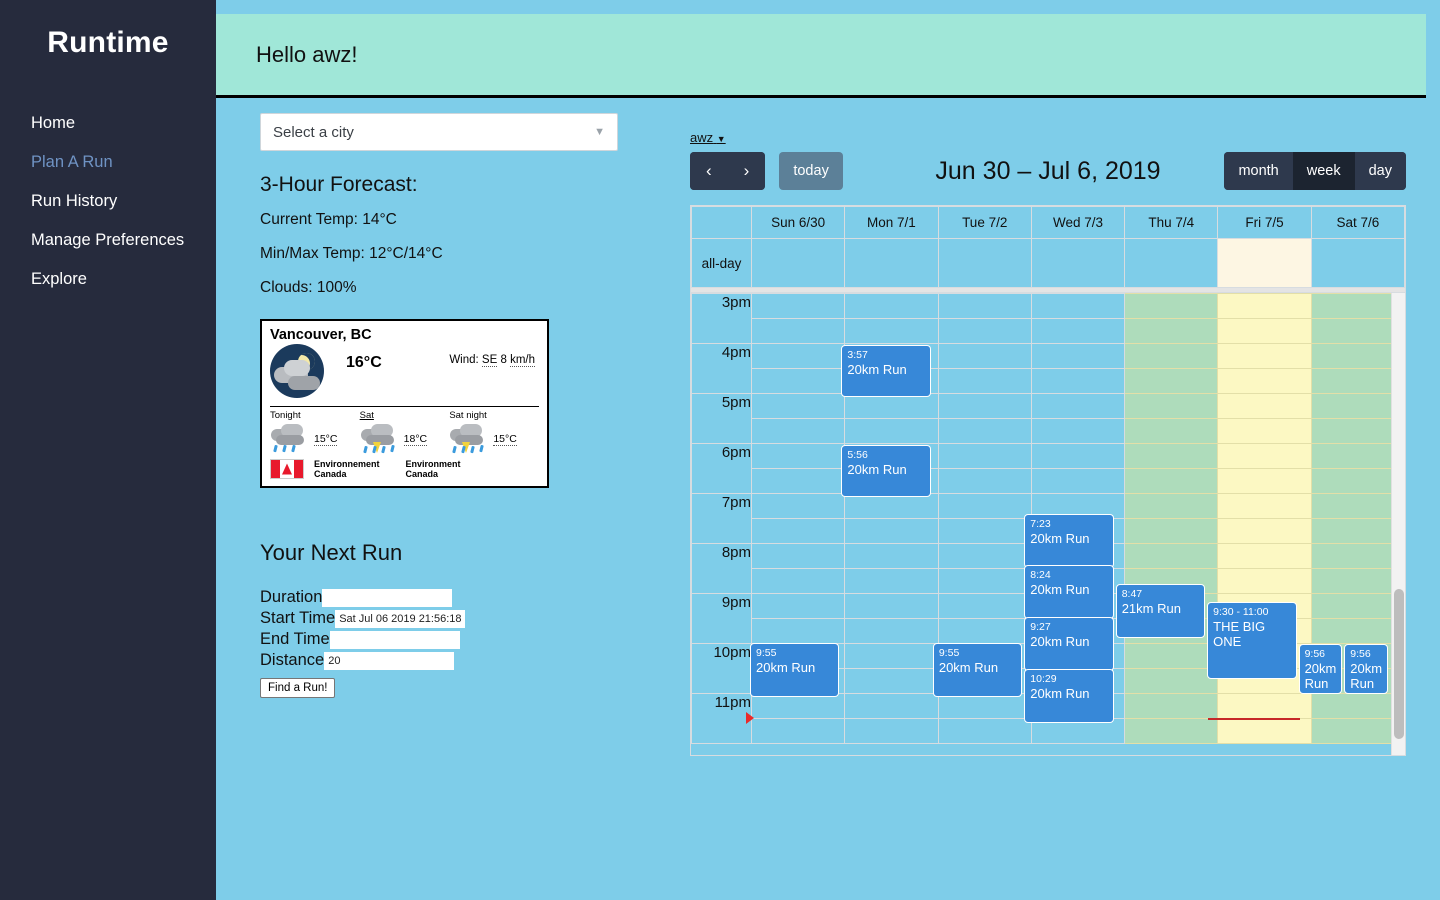  What do you see at coordinates (1380, 171) in the screenshot?
I see `view-button-day: day` at bounding box center [1380, 171].